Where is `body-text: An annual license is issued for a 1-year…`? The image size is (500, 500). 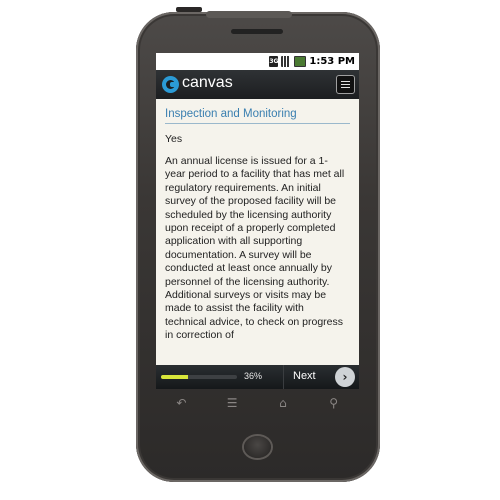 body-text: An annual license is issued for a 1-year… is located at coordinates (255, 248).